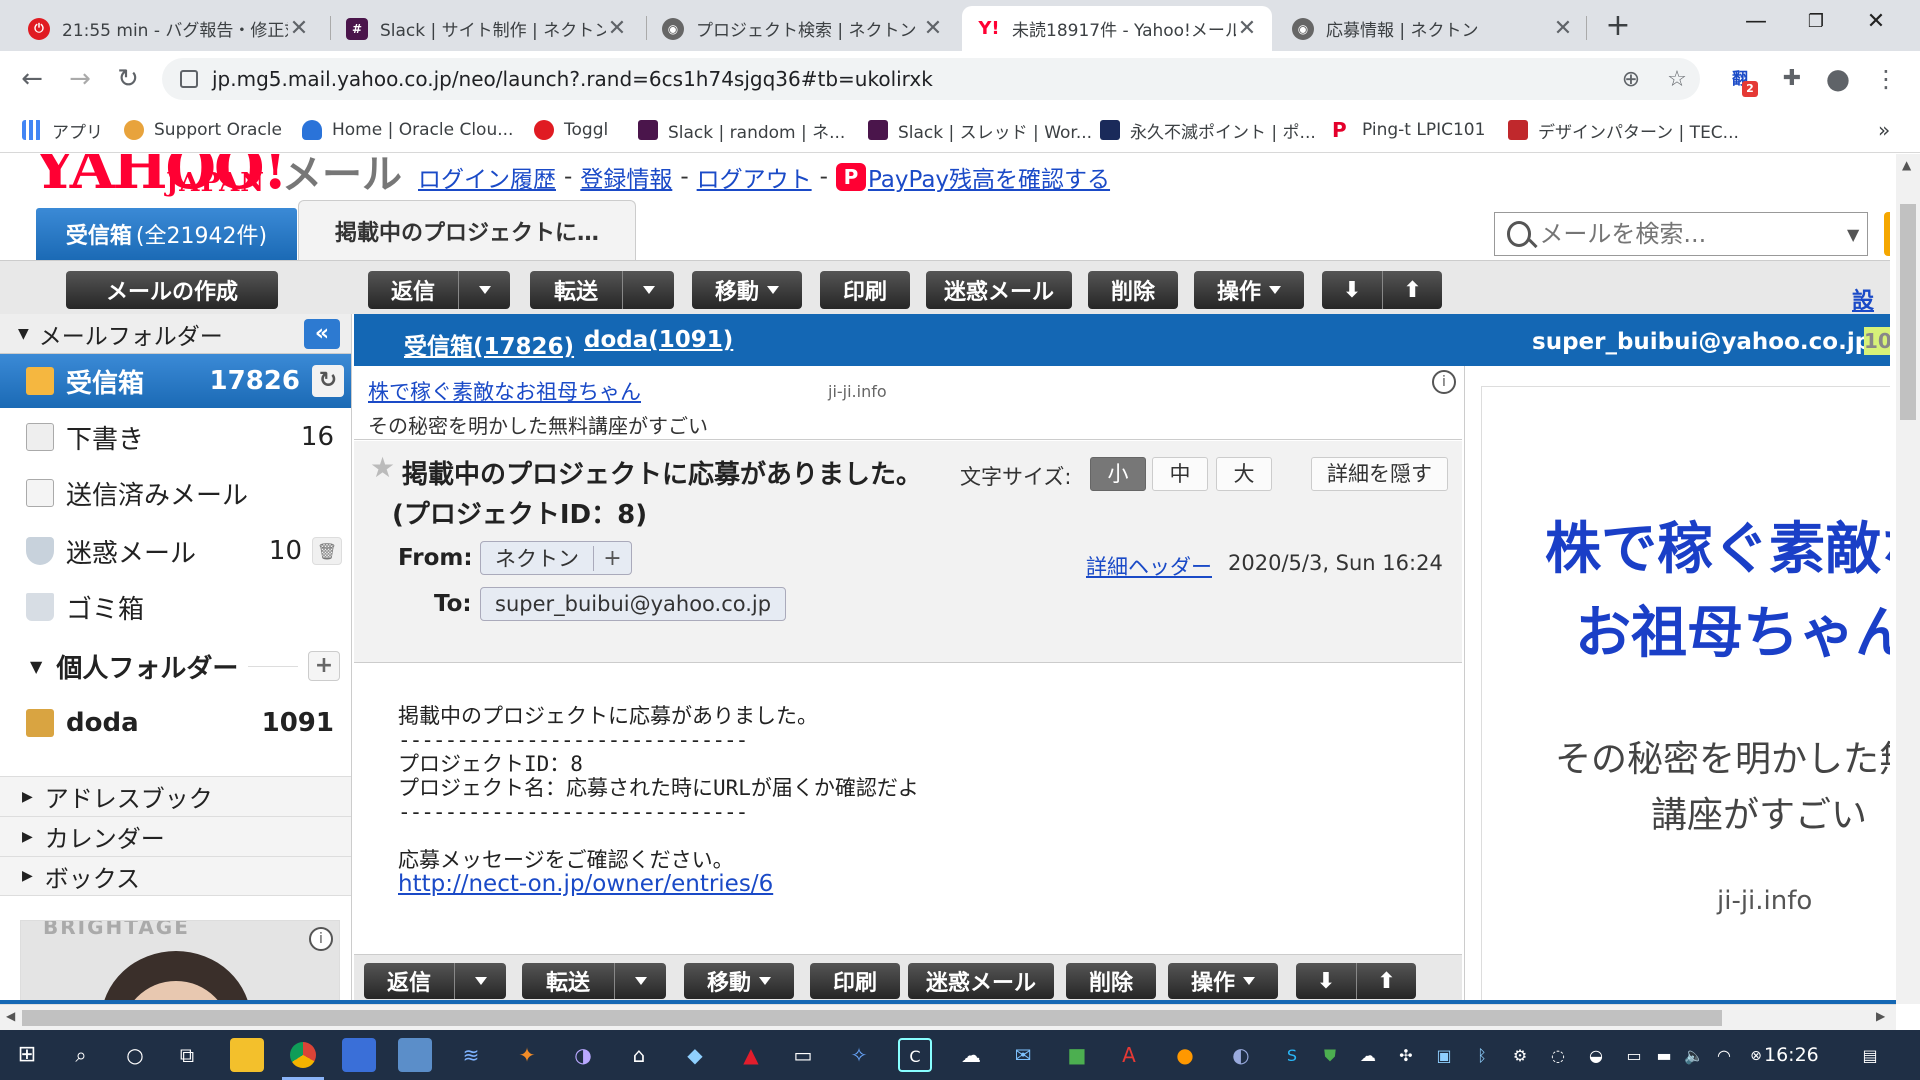 The image size is (1920, 1080). Describe the element at coordinates (1223, 981) in the screenshot. I see `actions-button: 操作` at that location.